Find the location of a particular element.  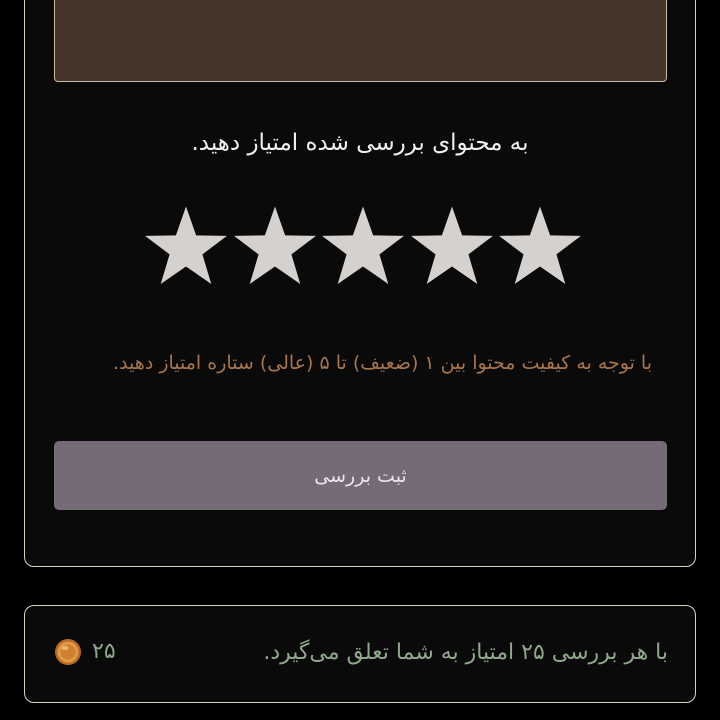

star-5-icon is located at coordinates (186, 246).